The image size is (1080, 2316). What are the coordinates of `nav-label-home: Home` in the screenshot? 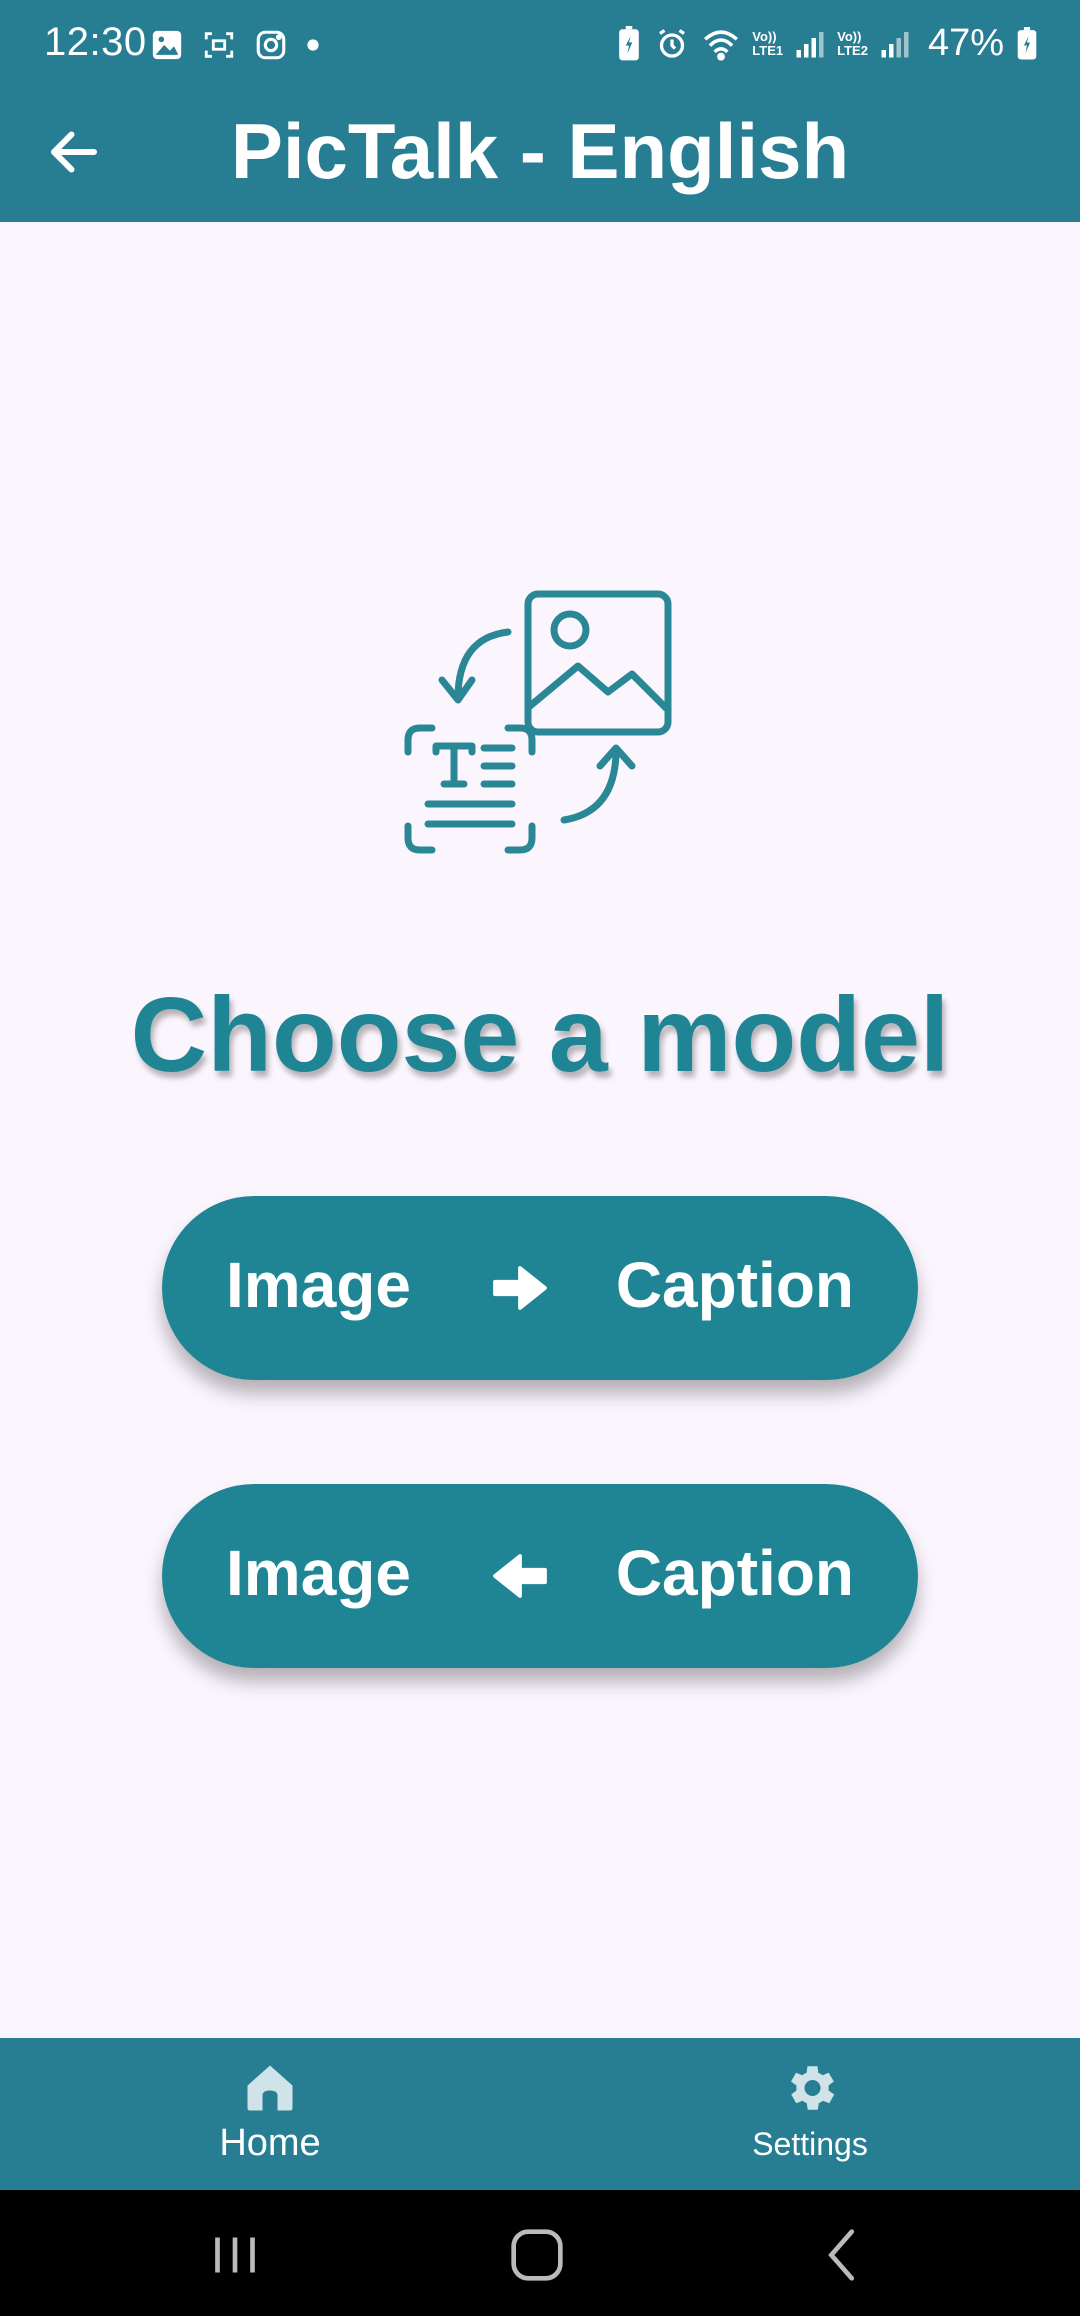 It's located at (270, 2143).